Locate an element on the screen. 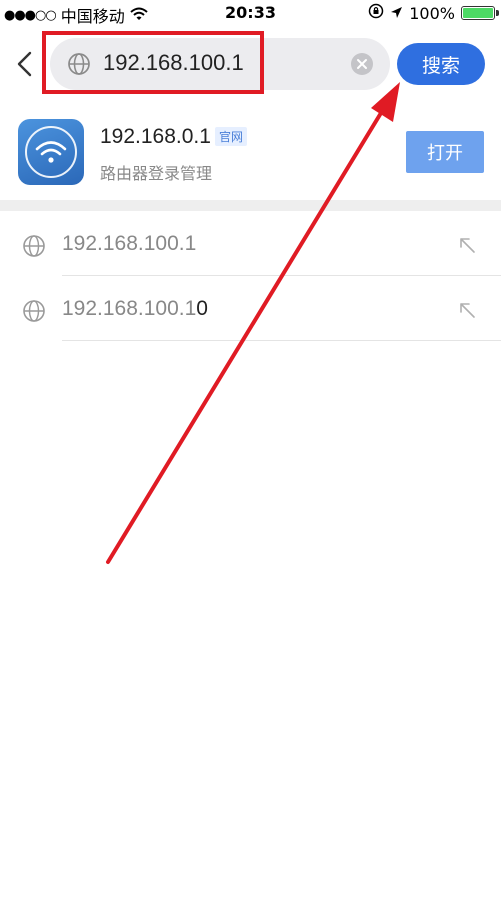 The image size is (501, 902). clear-icon is located at coordinates (362, 64).